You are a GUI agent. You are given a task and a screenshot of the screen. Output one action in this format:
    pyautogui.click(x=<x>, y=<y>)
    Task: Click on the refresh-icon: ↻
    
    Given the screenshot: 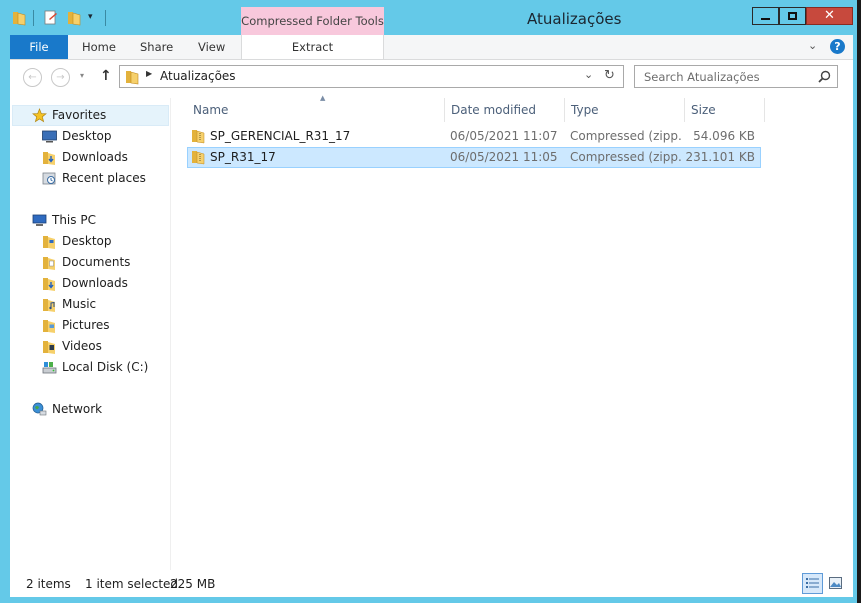 What is the action you would take?
    pyautogui.click(x=609, y=75)
    